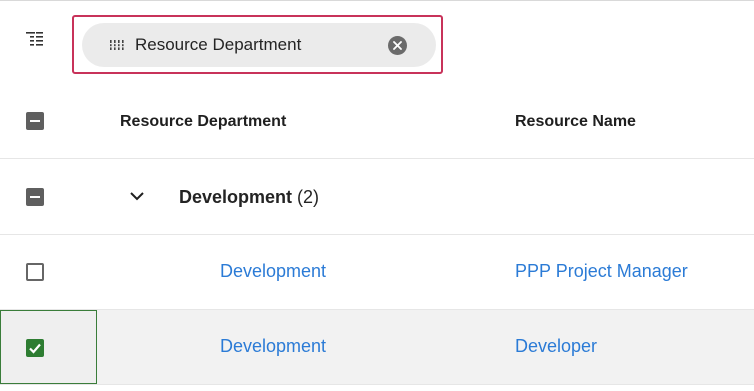 The image size is (754, 391). What do you see at coordinates (308, 197) in the screenshot?
I see `group-count: (2)` at bounding box center [308, 197].